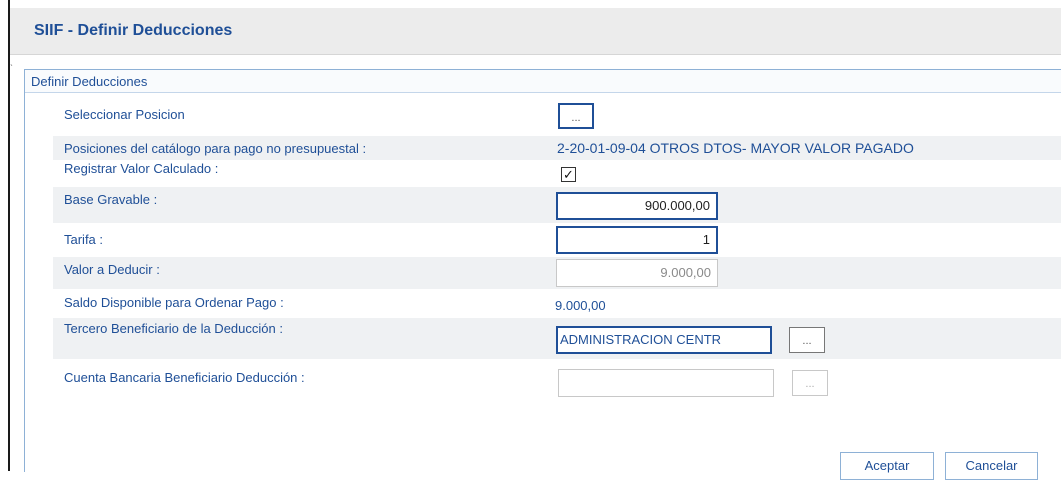 This screenshot has height=480, width=1061. I want to click on cuenta-bancaria-input, so click(666, 383).